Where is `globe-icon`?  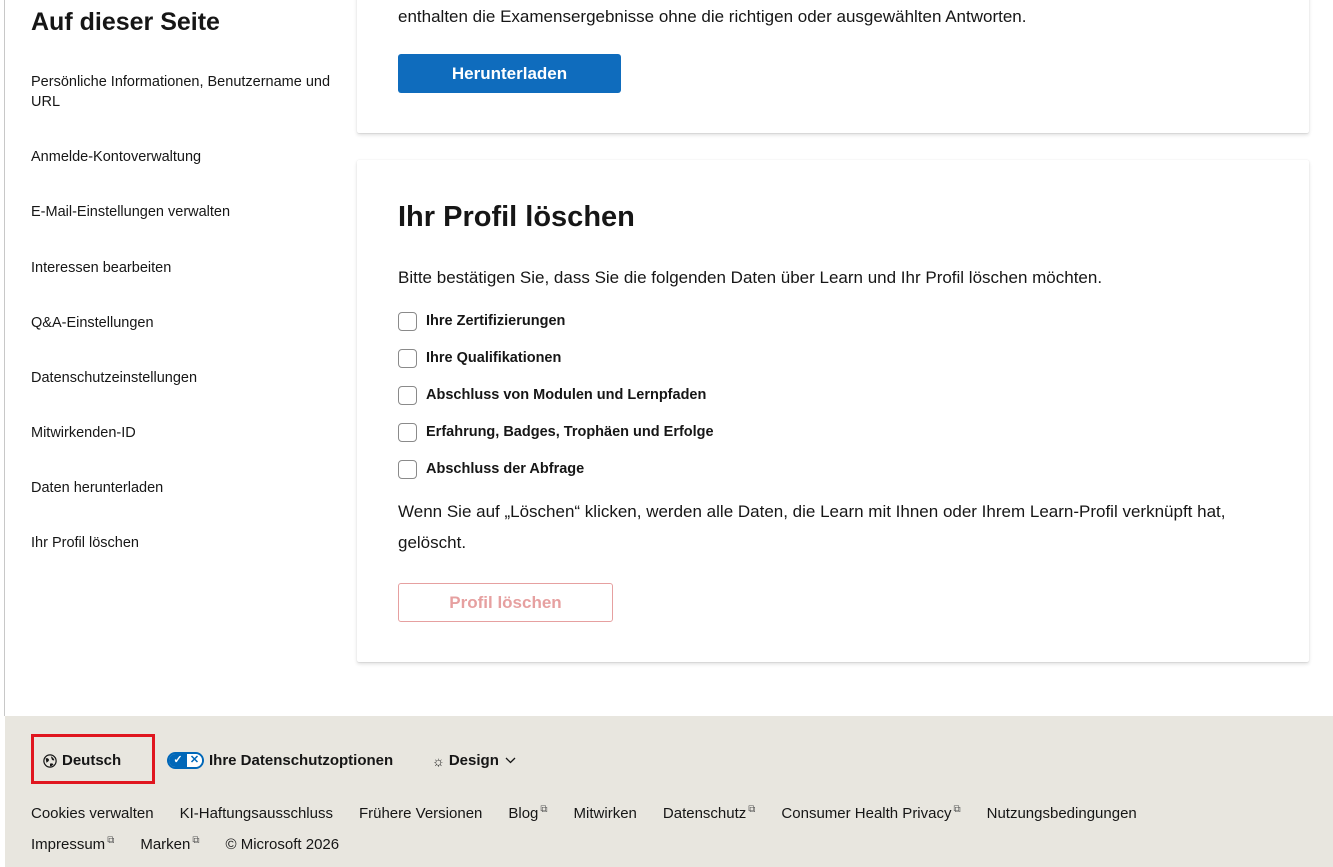 globe-icon is located at coordinates (50, 760).